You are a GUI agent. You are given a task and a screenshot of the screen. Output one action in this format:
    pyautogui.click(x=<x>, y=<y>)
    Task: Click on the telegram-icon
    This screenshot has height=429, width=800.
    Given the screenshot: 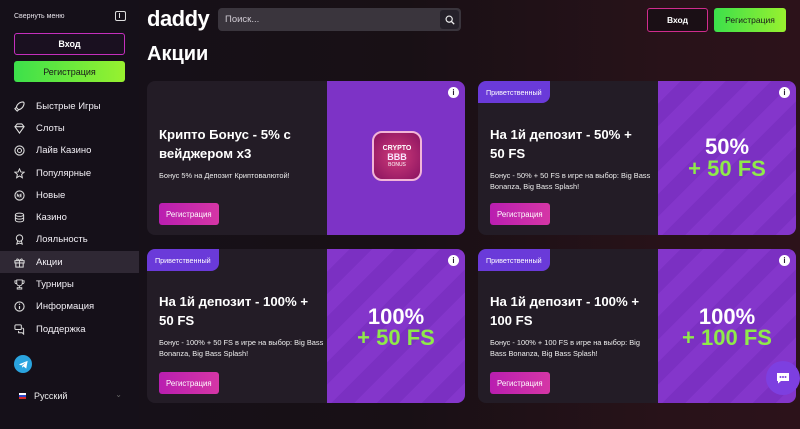 What is the action you would take?
    pyautogui.click(x=23, y=364)
    